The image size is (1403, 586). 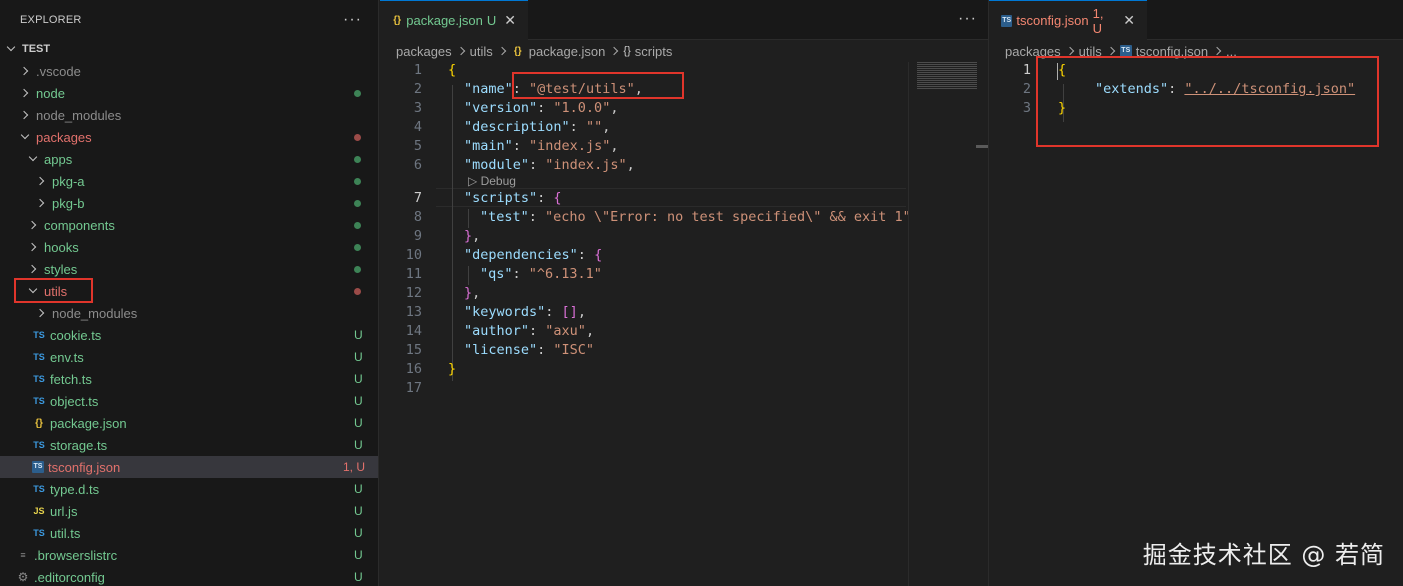 I want to click on tree-item-type-d-ts: TS type.d.ts U, so click(x=189, y=489).